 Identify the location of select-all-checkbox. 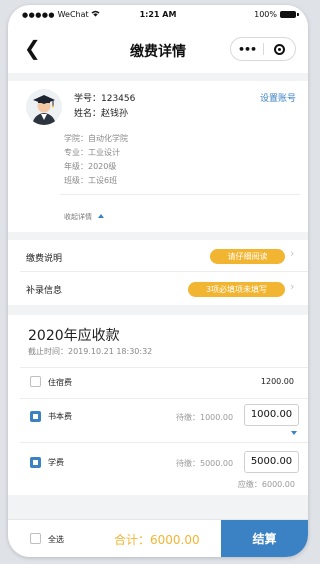
(35, 538).